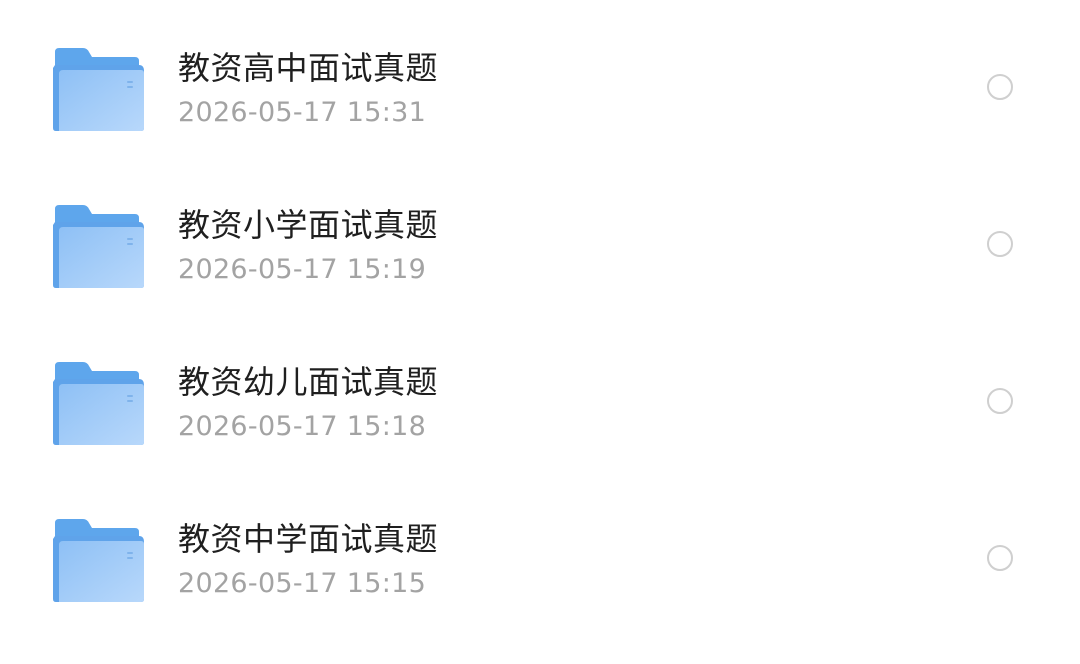 This screenshot has width=1080, height=664. What do you see at coordinates (308, 382) in the screenshot?
I see `folder-name: 教资幼儿面试真题` at bounding box center [308, 382].